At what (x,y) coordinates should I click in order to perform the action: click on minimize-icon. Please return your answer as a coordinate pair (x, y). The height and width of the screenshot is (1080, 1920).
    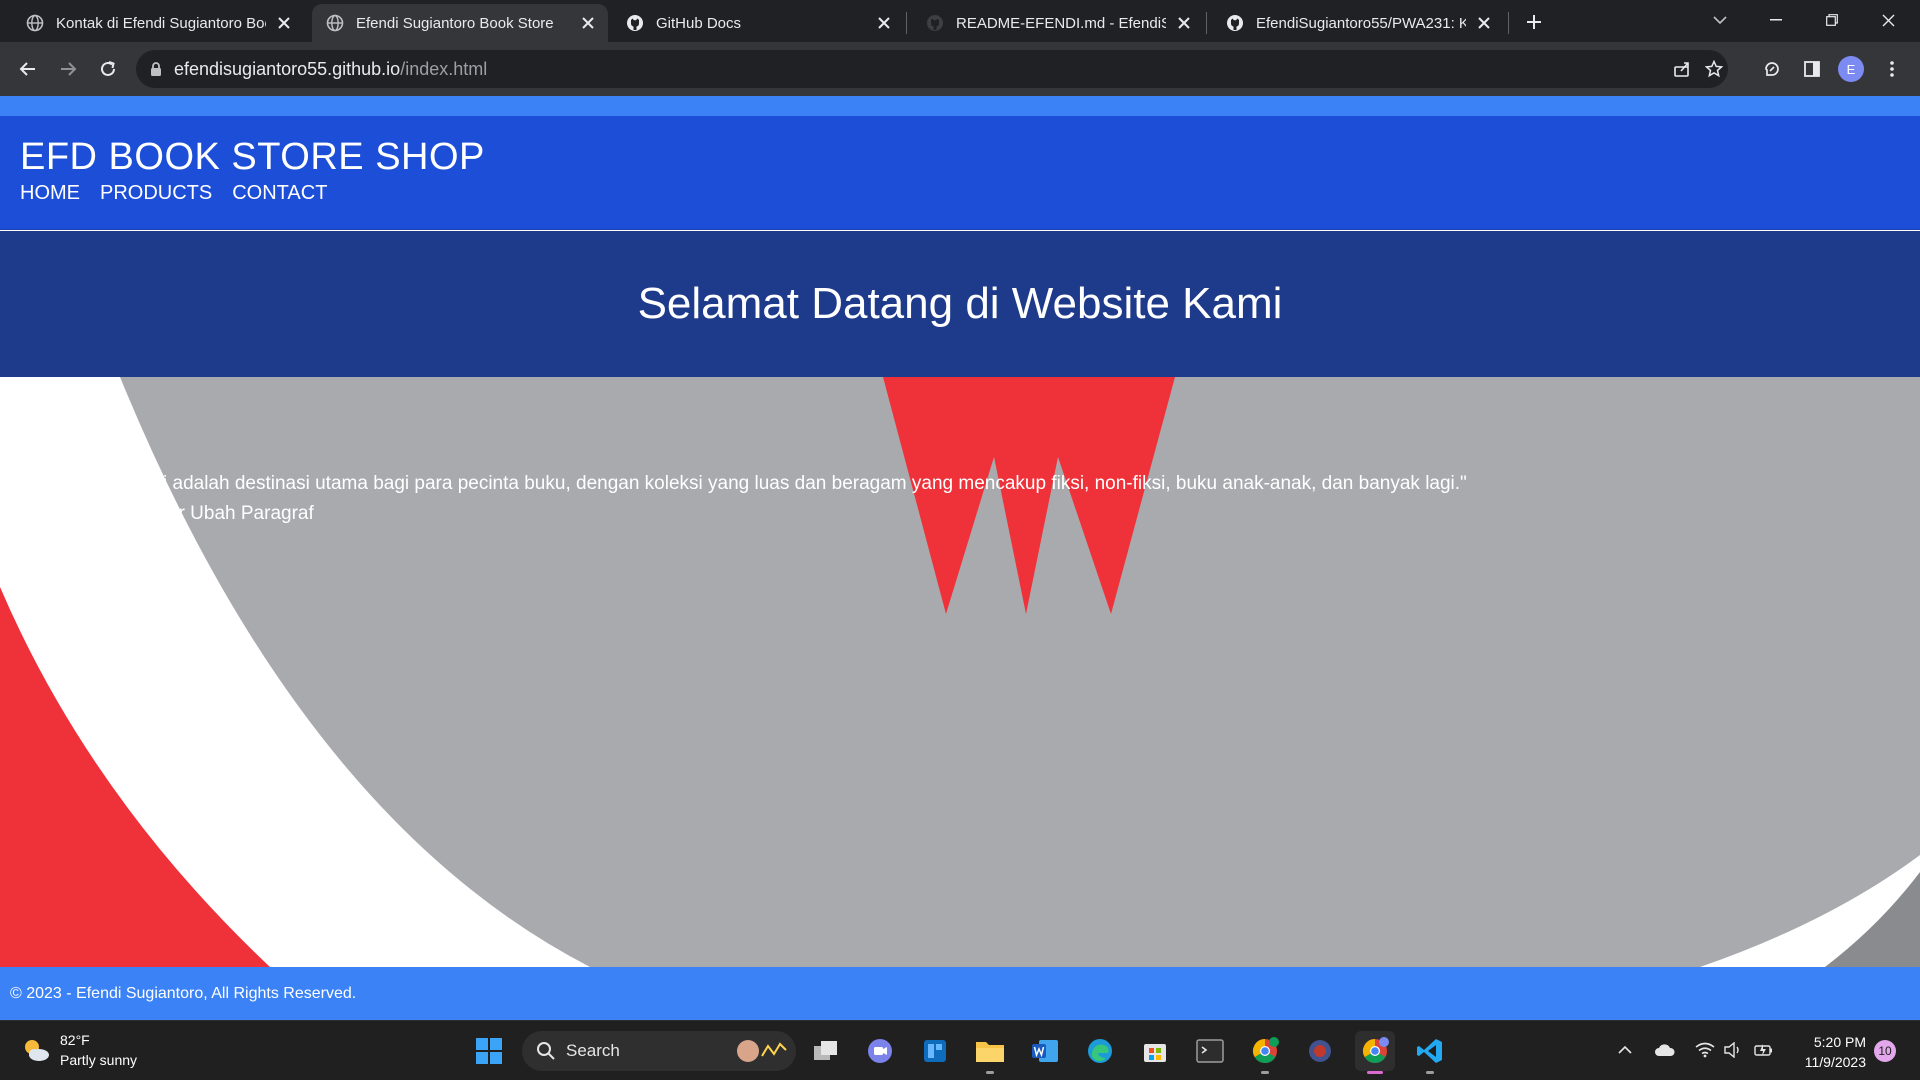
    Looking at the image, I should click on (1776, 20).